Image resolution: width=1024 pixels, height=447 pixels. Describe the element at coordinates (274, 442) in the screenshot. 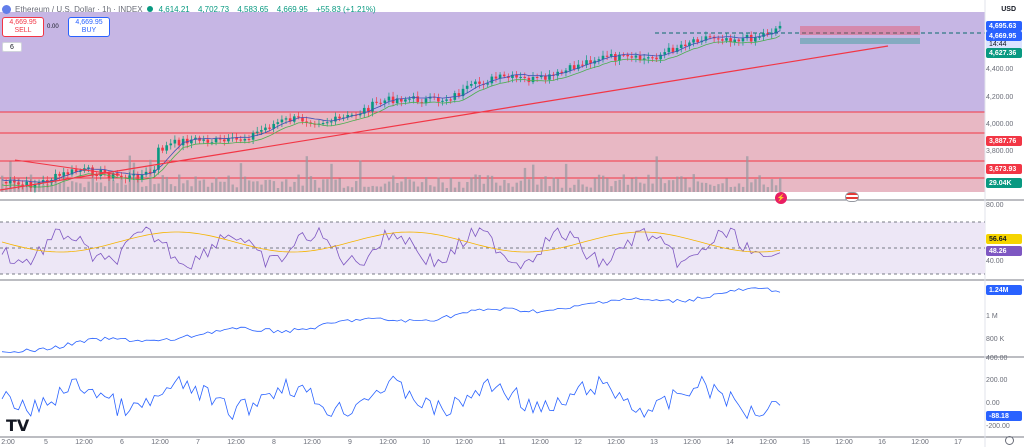

I see `time-tick: 8` at that location.